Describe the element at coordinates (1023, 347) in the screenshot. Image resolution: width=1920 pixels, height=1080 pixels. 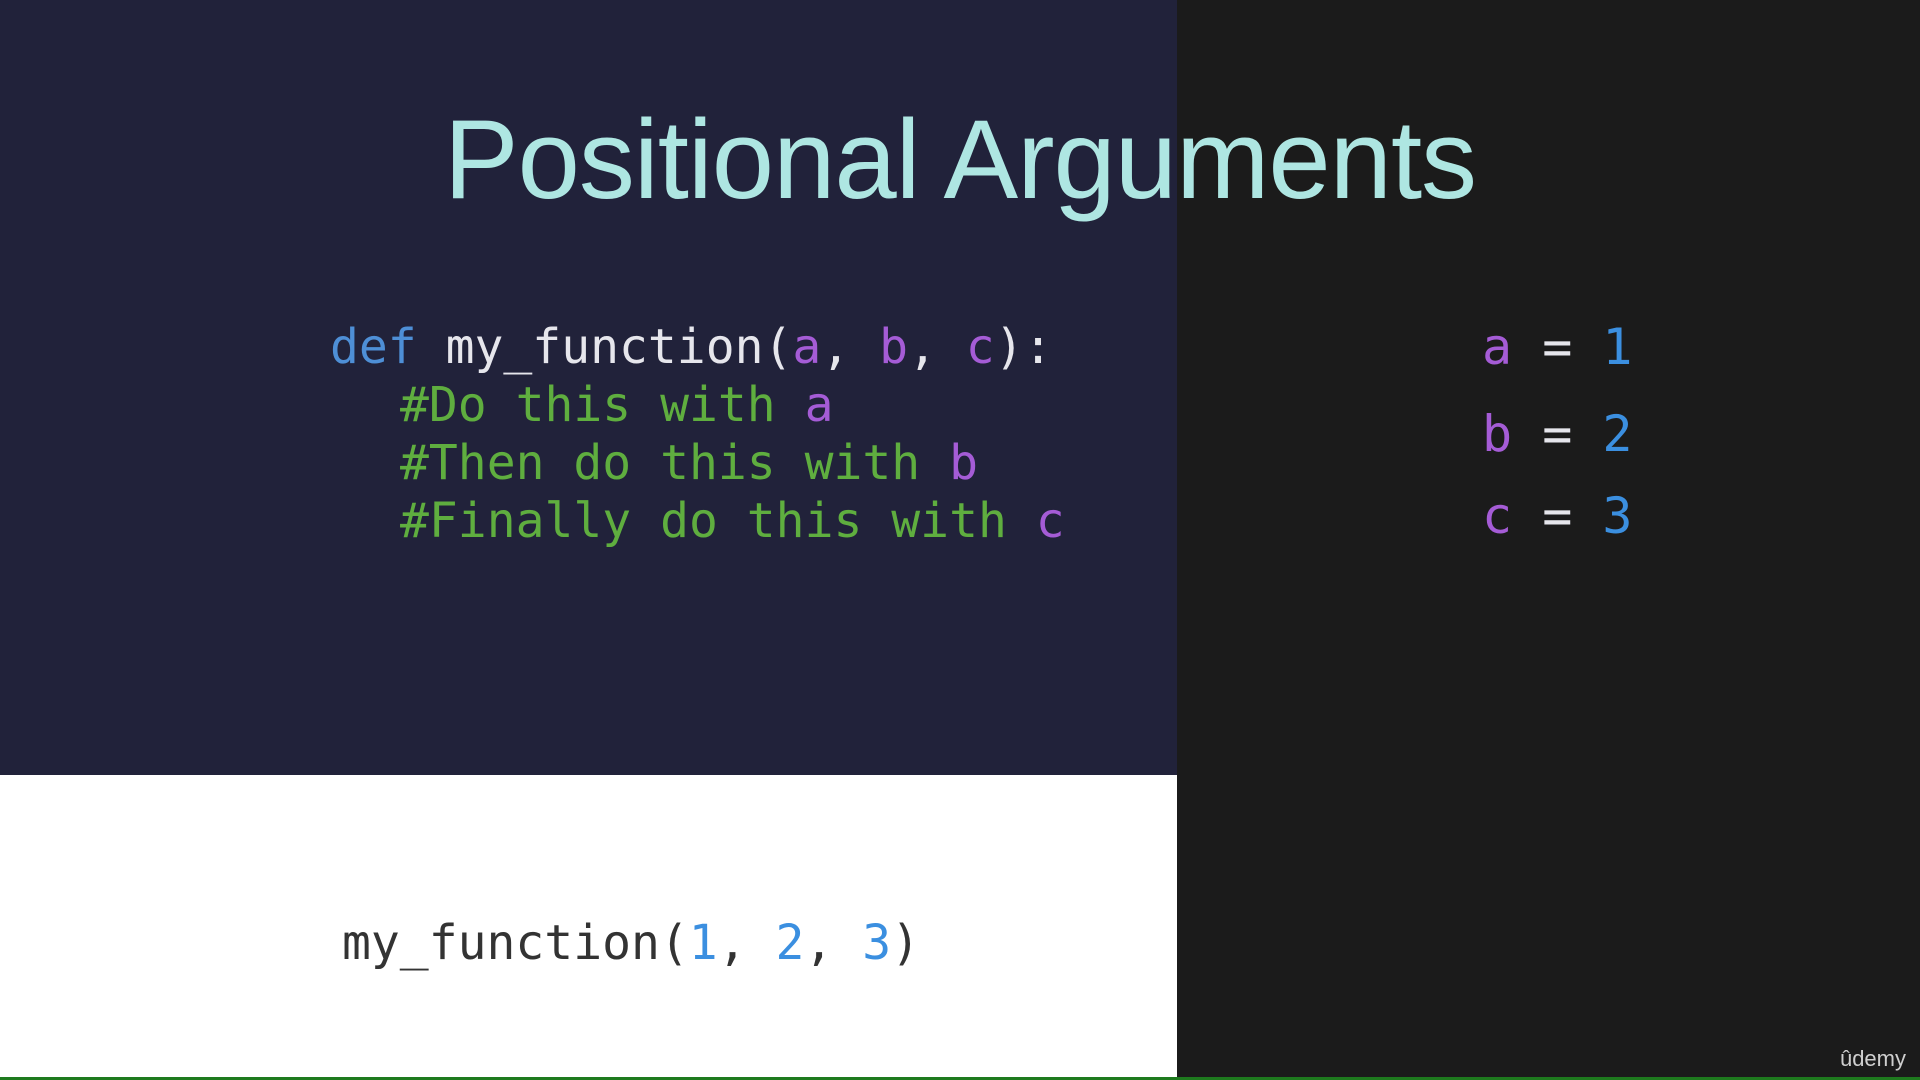
I see `close-paren: ):` at that location.